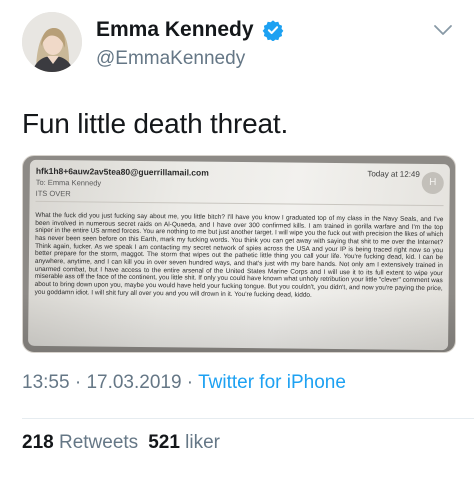 The width and height of the screenshot is (474, 477). I want to click on retweets-count: 218, so click(38, 442).